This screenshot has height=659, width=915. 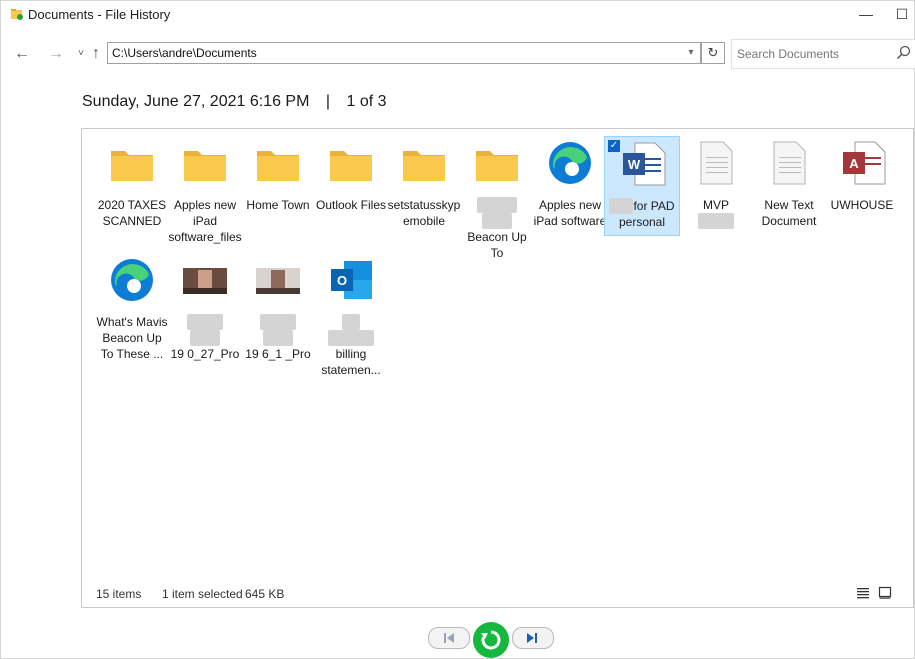 I want to click on outlook-icon: O, so click(x=351, y=280).